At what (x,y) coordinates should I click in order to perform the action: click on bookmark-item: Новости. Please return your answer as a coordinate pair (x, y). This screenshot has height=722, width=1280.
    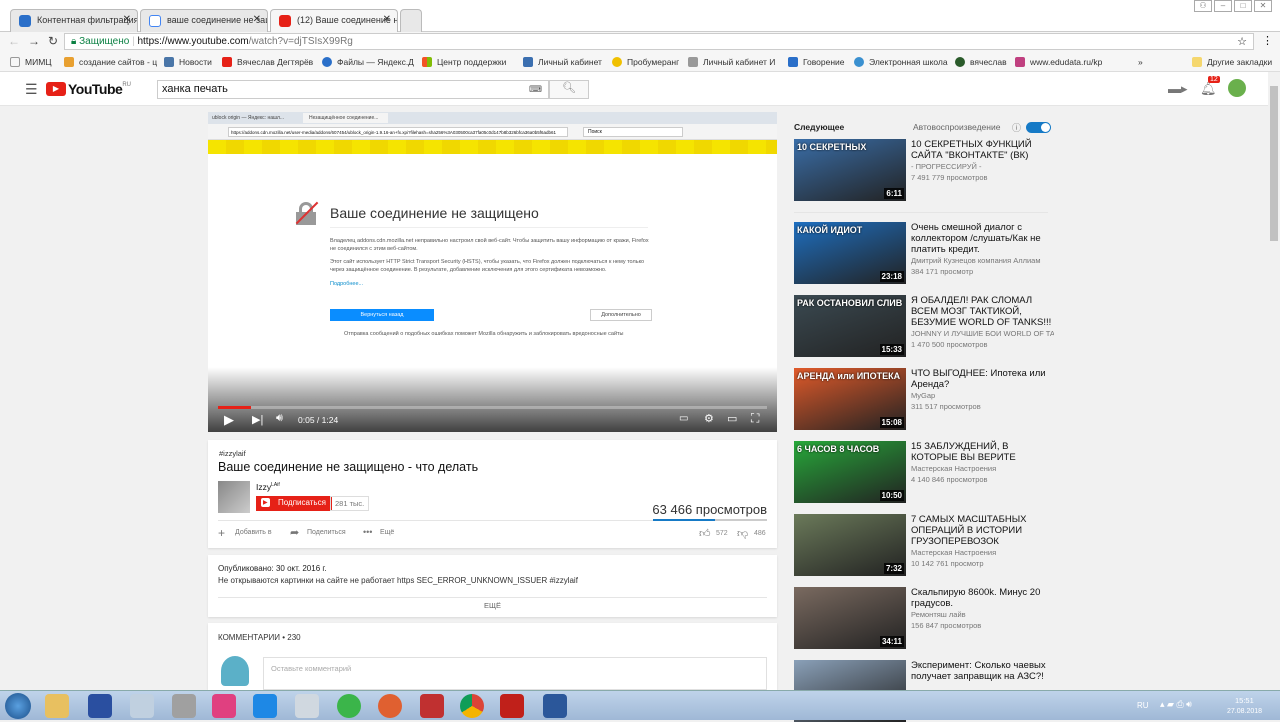
    Looking at the image, I should click on (188, 62).